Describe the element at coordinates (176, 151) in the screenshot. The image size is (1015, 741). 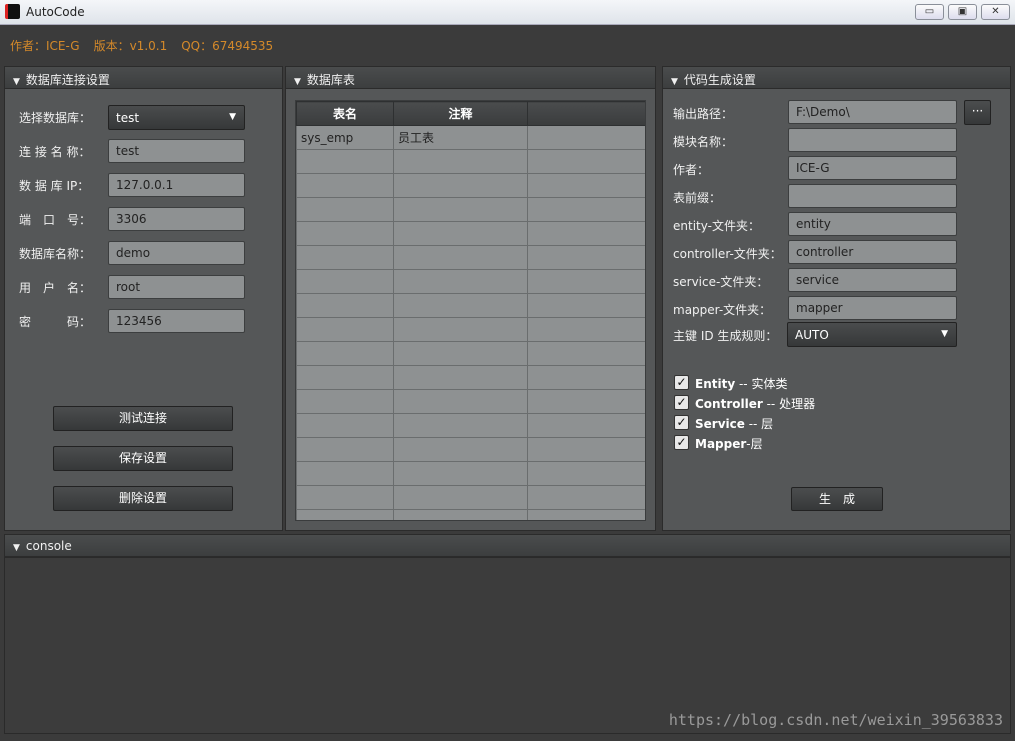
I see `db-field-input: test` at that location.